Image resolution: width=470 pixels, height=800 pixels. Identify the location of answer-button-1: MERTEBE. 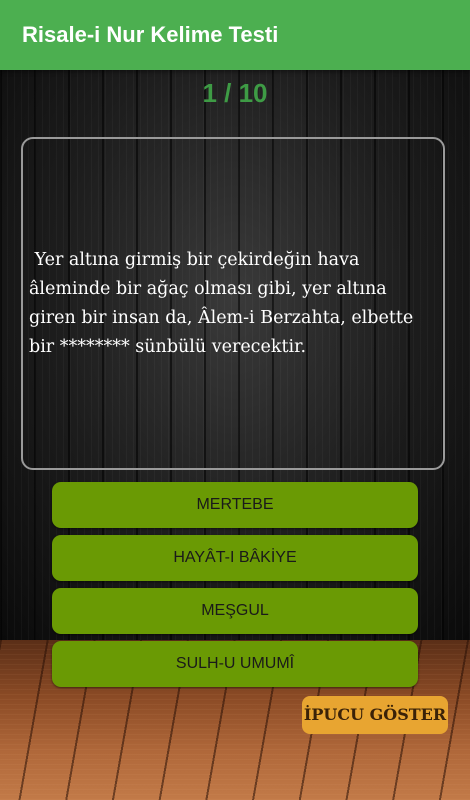
(235, 505).